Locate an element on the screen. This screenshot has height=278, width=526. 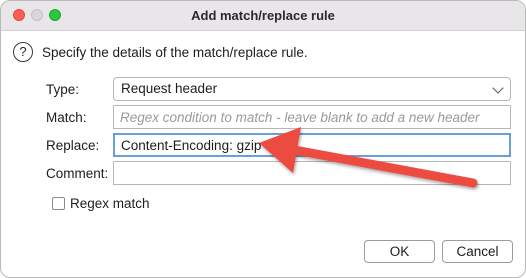
comment-input is located at coordinates (312, 173).